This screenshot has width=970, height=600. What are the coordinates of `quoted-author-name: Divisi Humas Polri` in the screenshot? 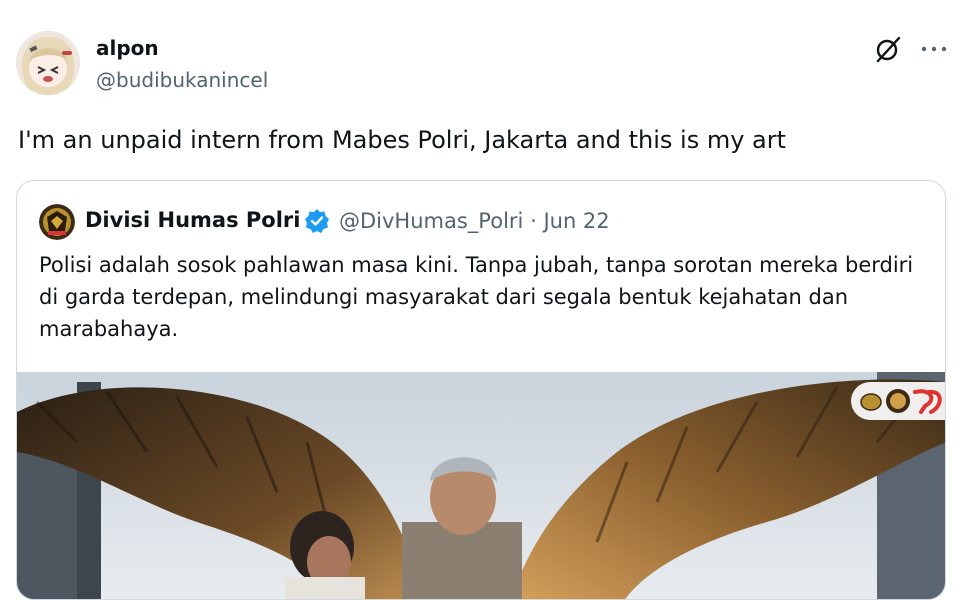 It's located at (193, 220).